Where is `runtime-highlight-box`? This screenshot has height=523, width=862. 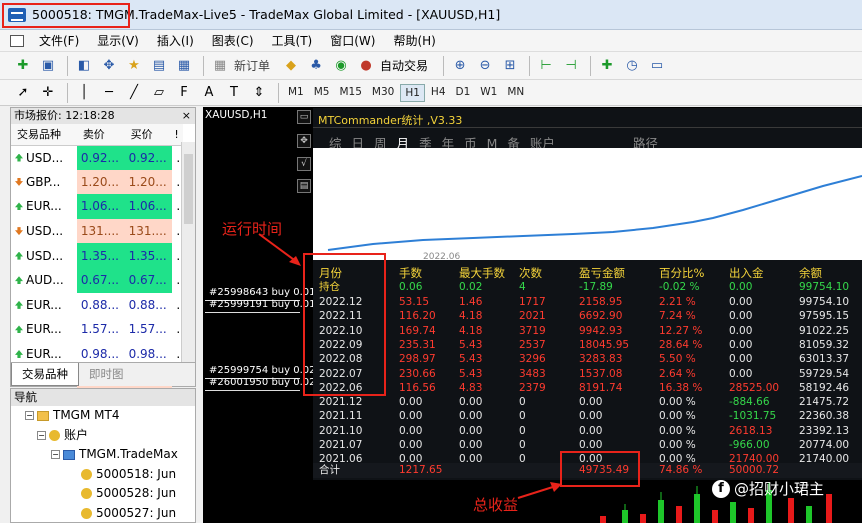 runtime-highlight-box is located at coordinates (344, 324).